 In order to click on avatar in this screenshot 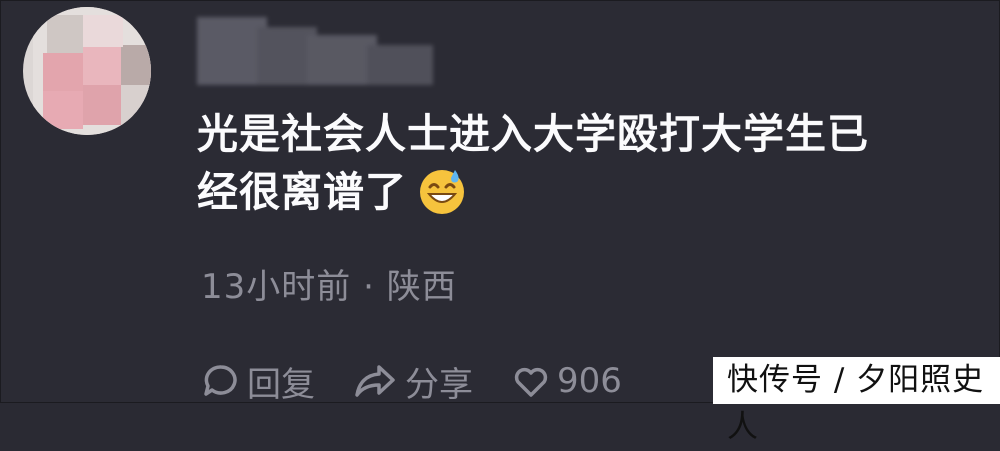, I will do `click(87, 71)`.